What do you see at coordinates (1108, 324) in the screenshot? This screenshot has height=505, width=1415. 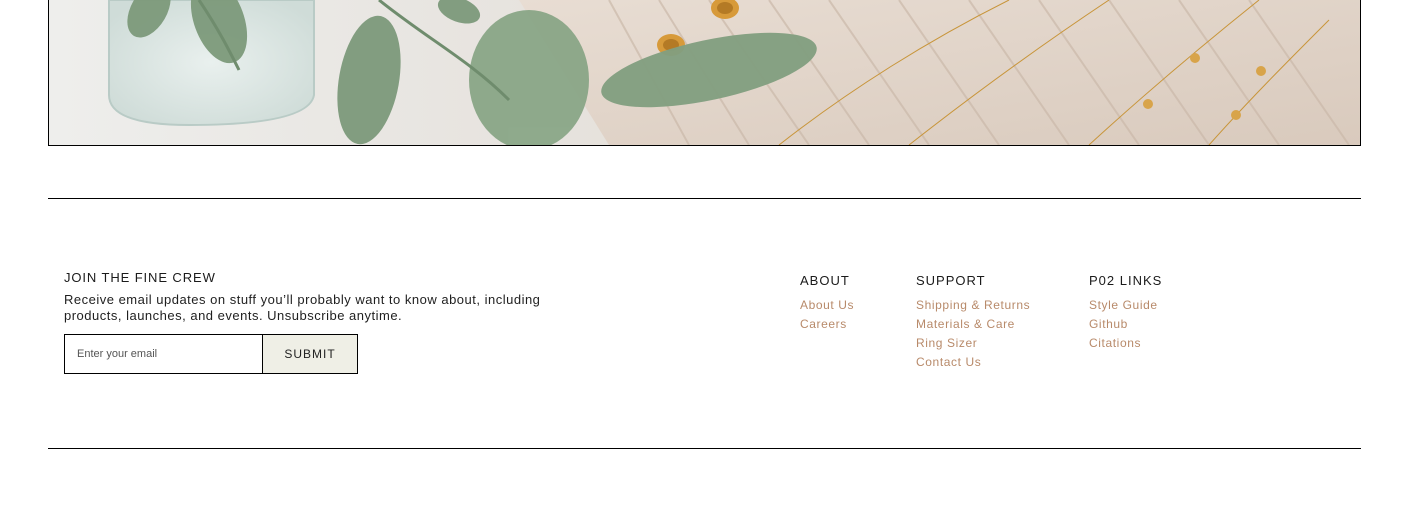 I see `footer-link-github: Github` at bounding box center [1108, 324].